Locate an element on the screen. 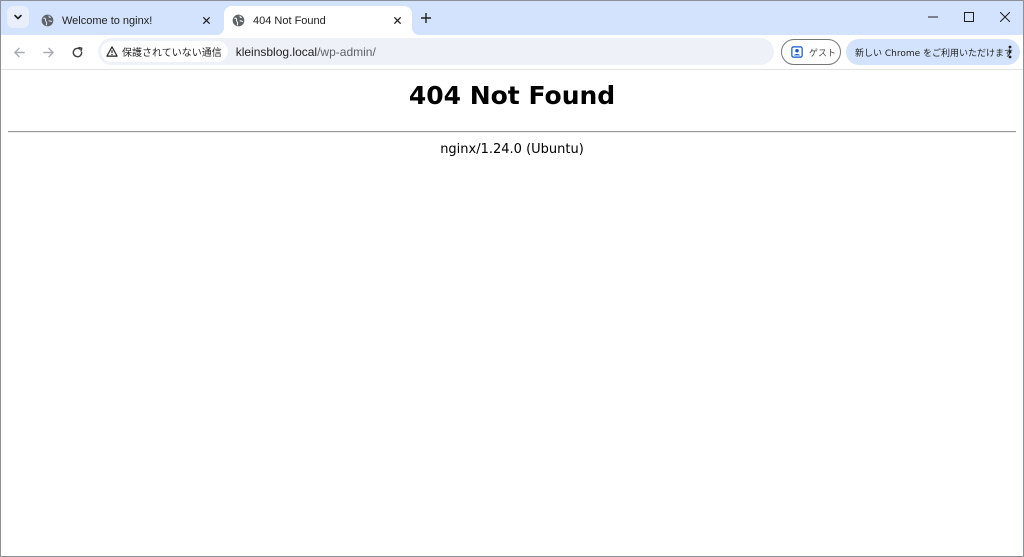  tab-title: Welcome to nginx! is located at coordinates (107, 20).